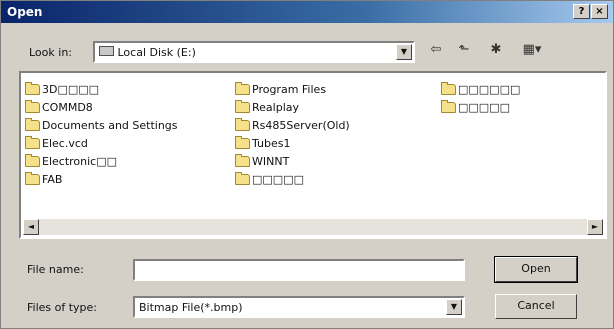 The image size is (614, 329). Describe the element at coordinates (80, 161) in the screenshot. I see `list-item-label: Electronic□□` at that location.